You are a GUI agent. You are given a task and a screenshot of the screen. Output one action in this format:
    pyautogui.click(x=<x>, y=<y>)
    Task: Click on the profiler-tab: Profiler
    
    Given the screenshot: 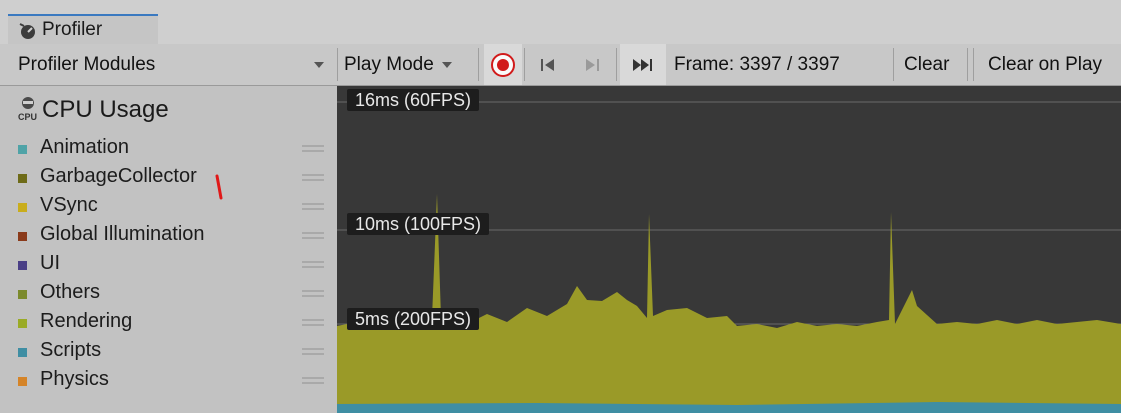 What is the action you would take?
    pyautogui.click(x=83, y=29)
    